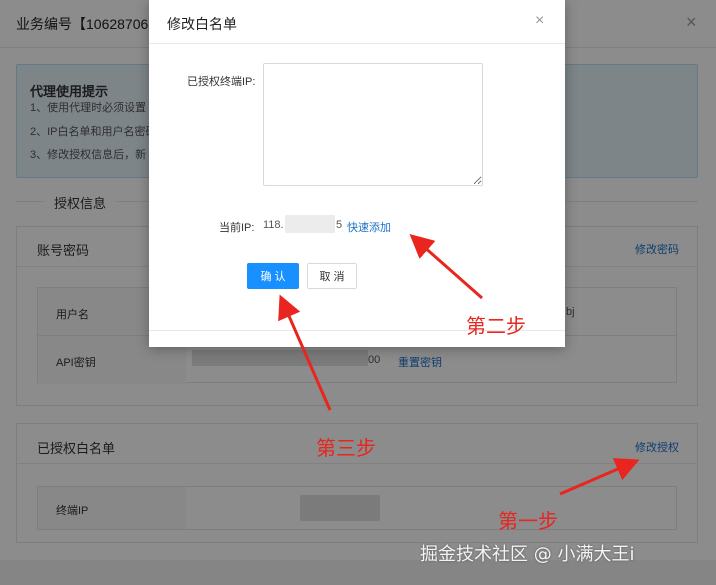 This screenshot has height=585, width=716. Describe the element at coordinates (273, 225) in the screenshot. I see `current-ip-value: 118.` at that location.